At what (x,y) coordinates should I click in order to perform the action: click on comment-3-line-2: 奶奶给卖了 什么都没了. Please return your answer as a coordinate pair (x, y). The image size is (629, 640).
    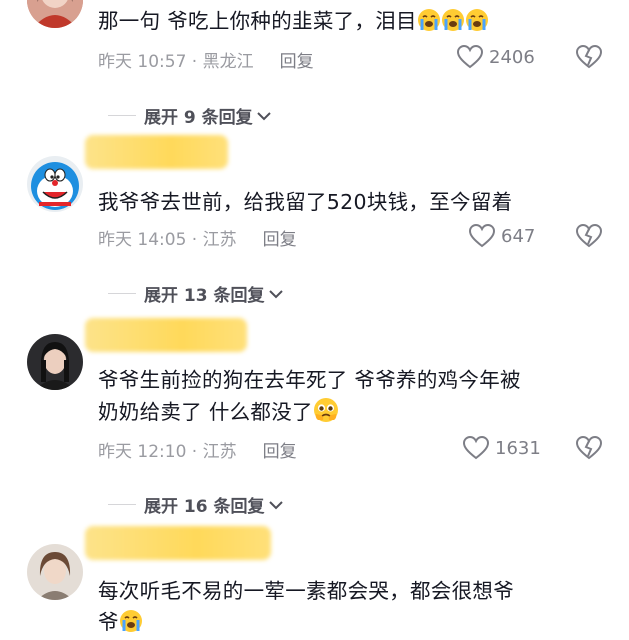
    Looking at the image, I should click on (309, 412).